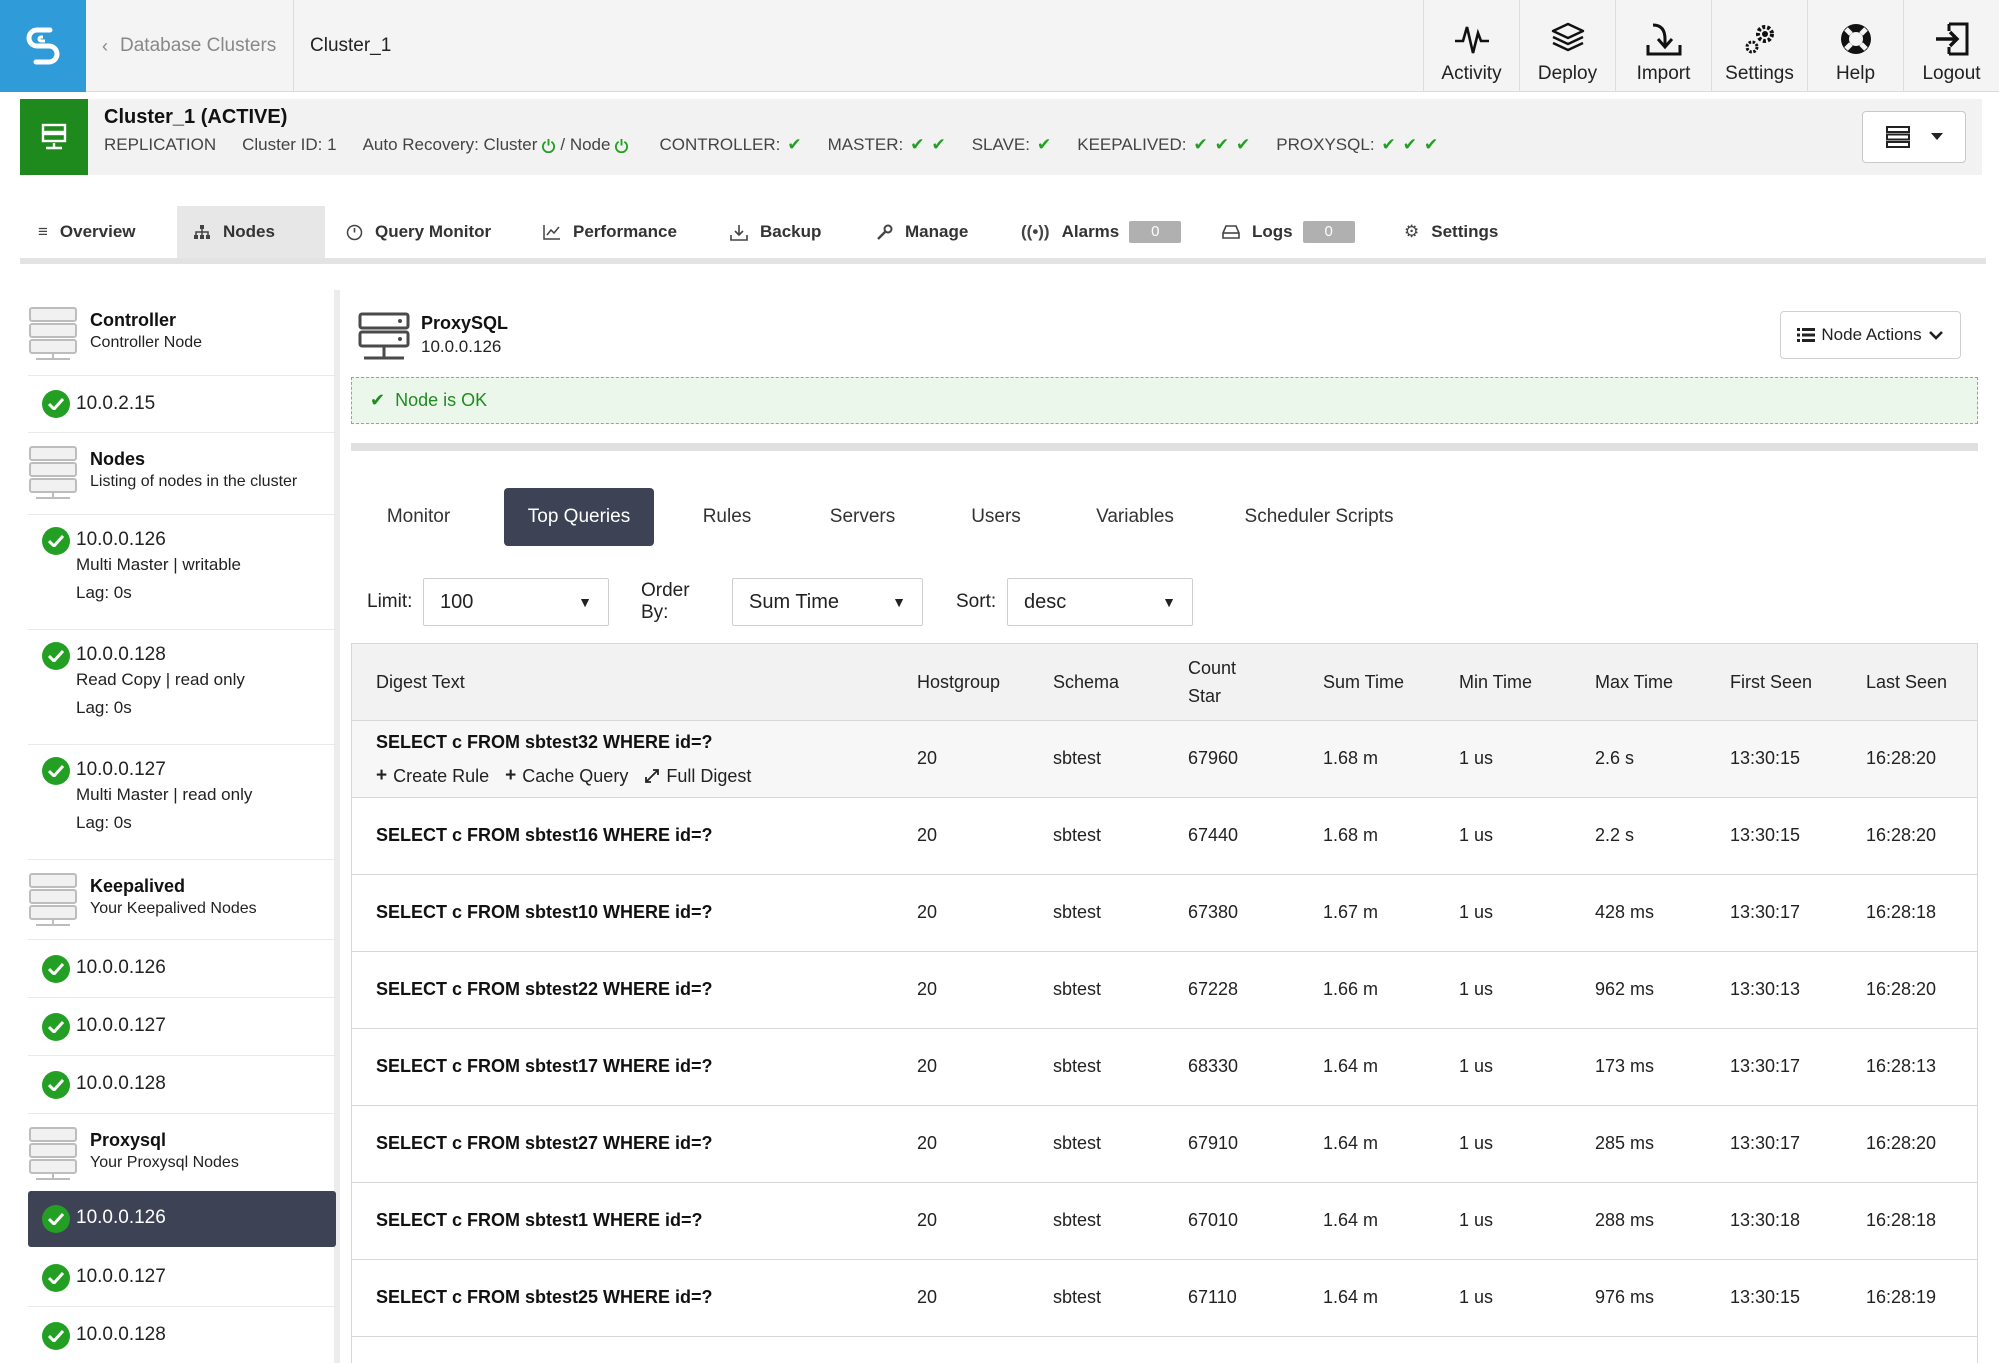 The height and width of the screenshot is (1363, 1999). I want to click on tab-settings: ⚙ Settings, so click(1442, 232).